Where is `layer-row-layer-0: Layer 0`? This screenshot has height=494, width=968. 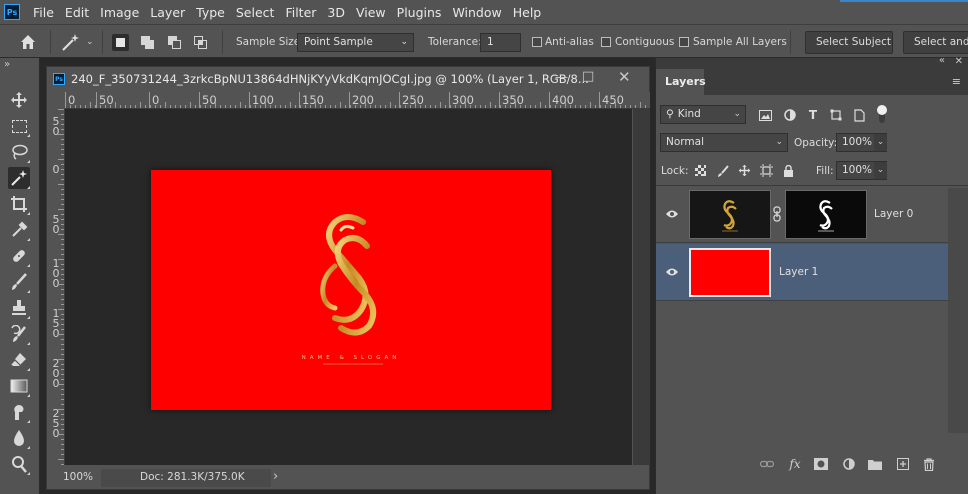 layer-row-layer-0: Layer 0 is located at coordinates (802, 214).